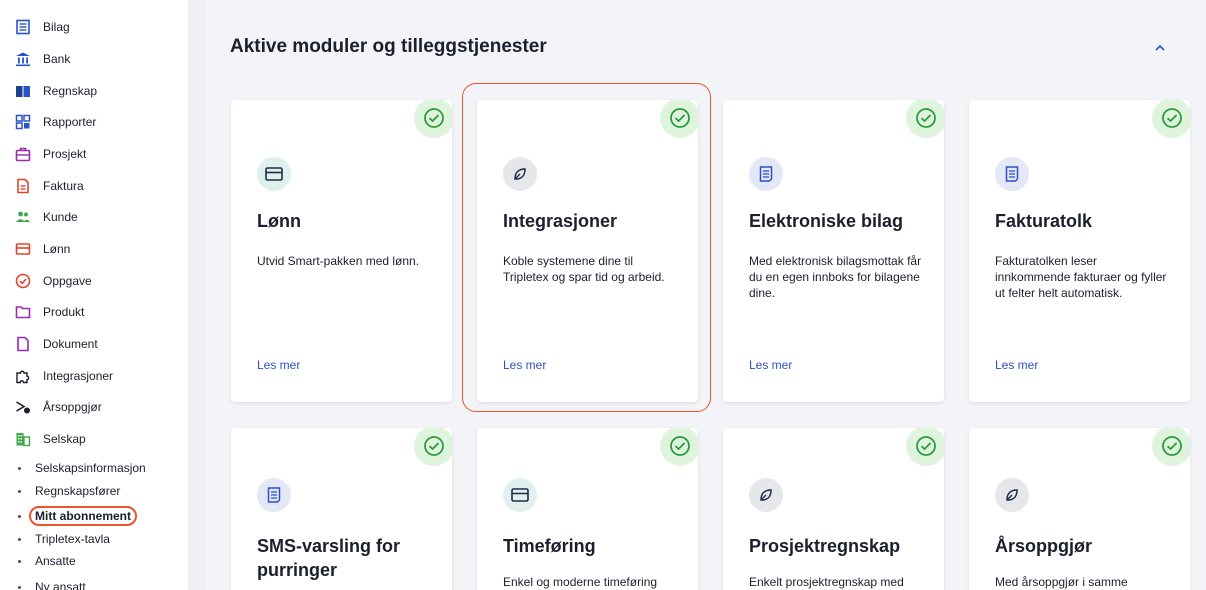 The height and width of the screenshot is (590, 1206). Describe the element at coordinates (23, 122) in the screenshot. I see `grid-icon` at that location.